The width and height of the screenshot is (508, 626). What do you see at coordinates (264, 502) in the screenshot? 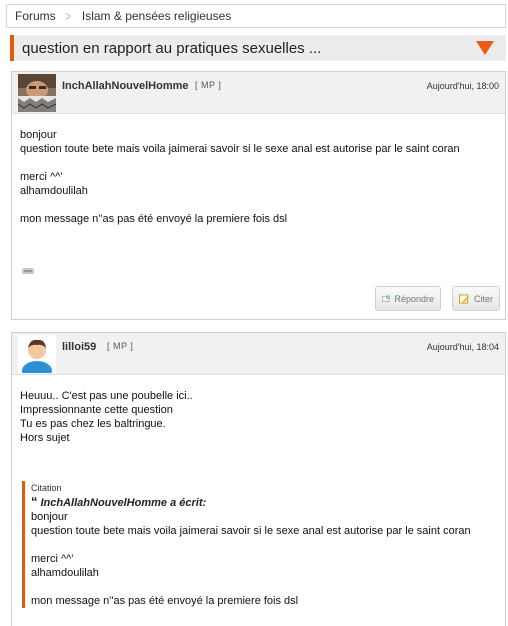
I see `quote-author-line: “InchAllahNouvelHomme a écrit:` at bounding box center [264, 502].